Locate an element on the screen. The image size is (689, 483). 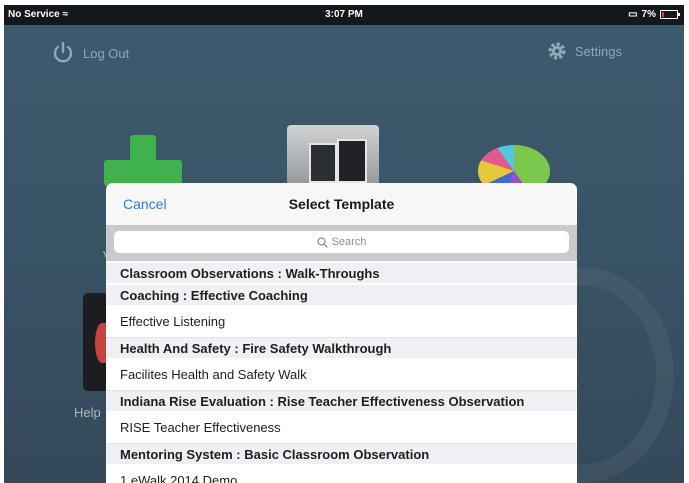
template-item-label: Facilites Health and Safety Walk is located at coordinates (213, 374).